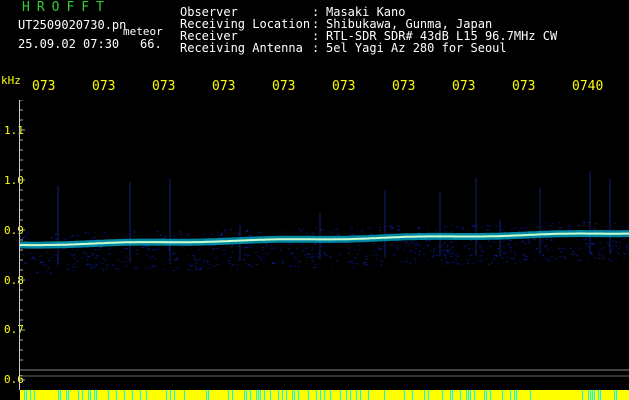 The image size is (629, 400). What do you see at coordinates (69, 44) in the screenshot?
I see `date-time: 25.09.02 07:30` at bounding box center [69, 44].